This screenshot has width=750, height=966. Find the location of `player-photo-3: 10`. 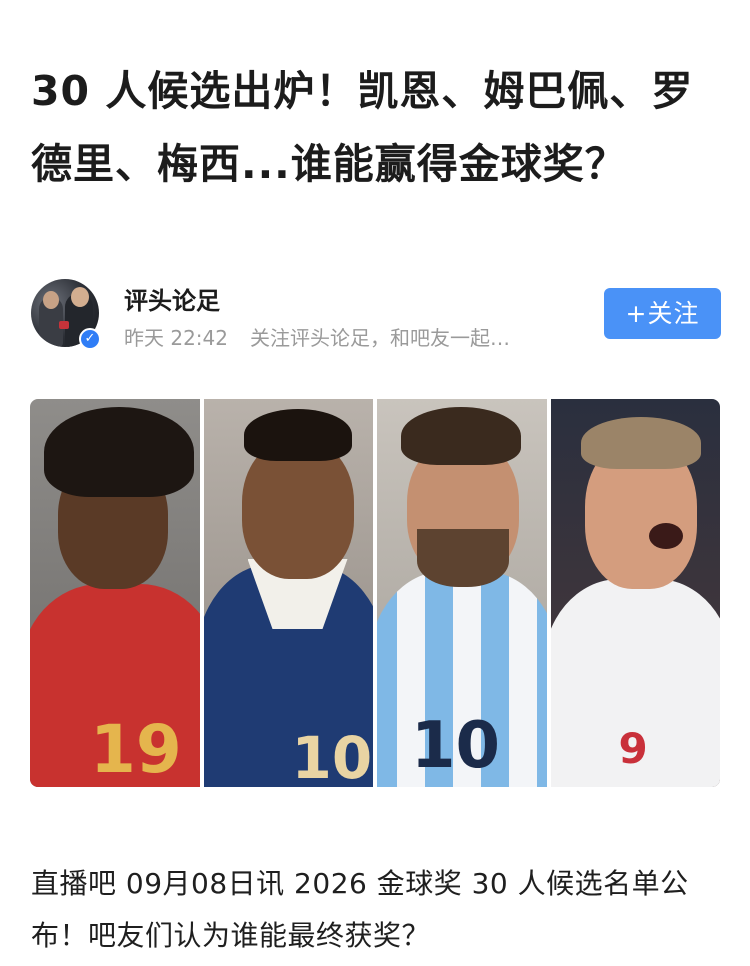

player-photo-3: 10 is located at coordinates (462, 593).